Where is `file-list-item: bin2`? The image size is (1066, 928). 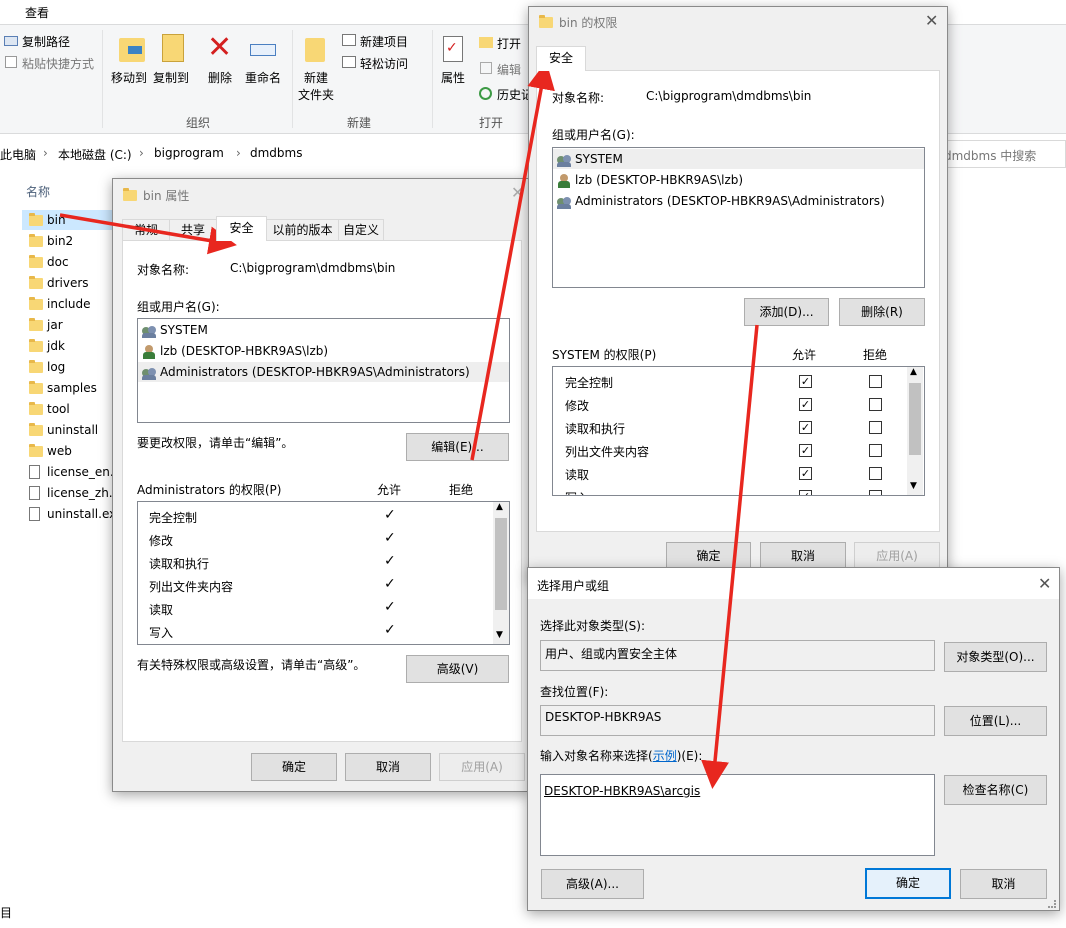 file-list-item: bin2 is located at coordinates (60, 241).